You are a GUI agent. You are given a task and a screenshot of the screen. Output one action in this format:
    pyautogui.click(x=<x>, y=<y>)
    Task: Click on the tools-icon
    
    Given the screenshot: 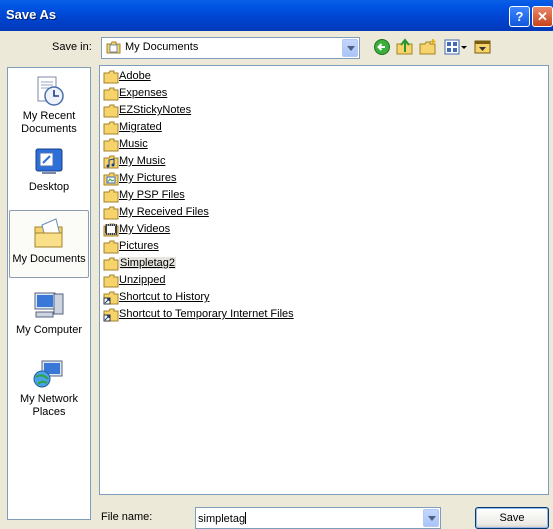 What is the action you would take?
    pyautogui.click(x=483, y=47)
    